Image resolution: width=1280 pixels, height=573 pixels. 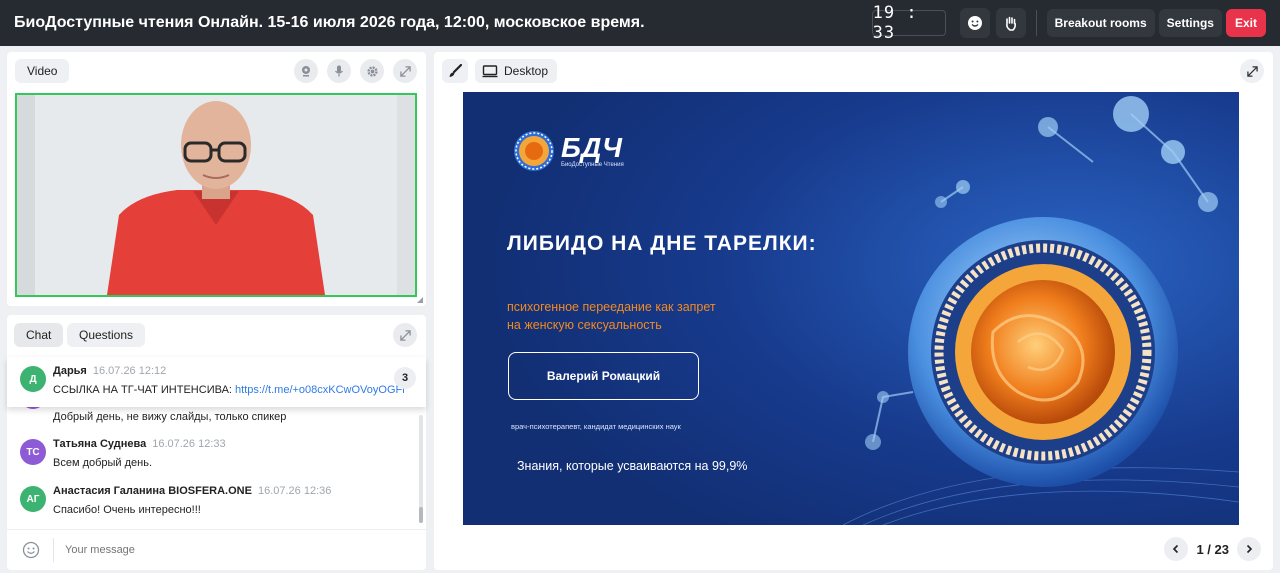 I want to click on message-body: ССЫЛКА НА ТГ-ЧАТ ИНТЕНСИВА:, so click(x=144, y=390).